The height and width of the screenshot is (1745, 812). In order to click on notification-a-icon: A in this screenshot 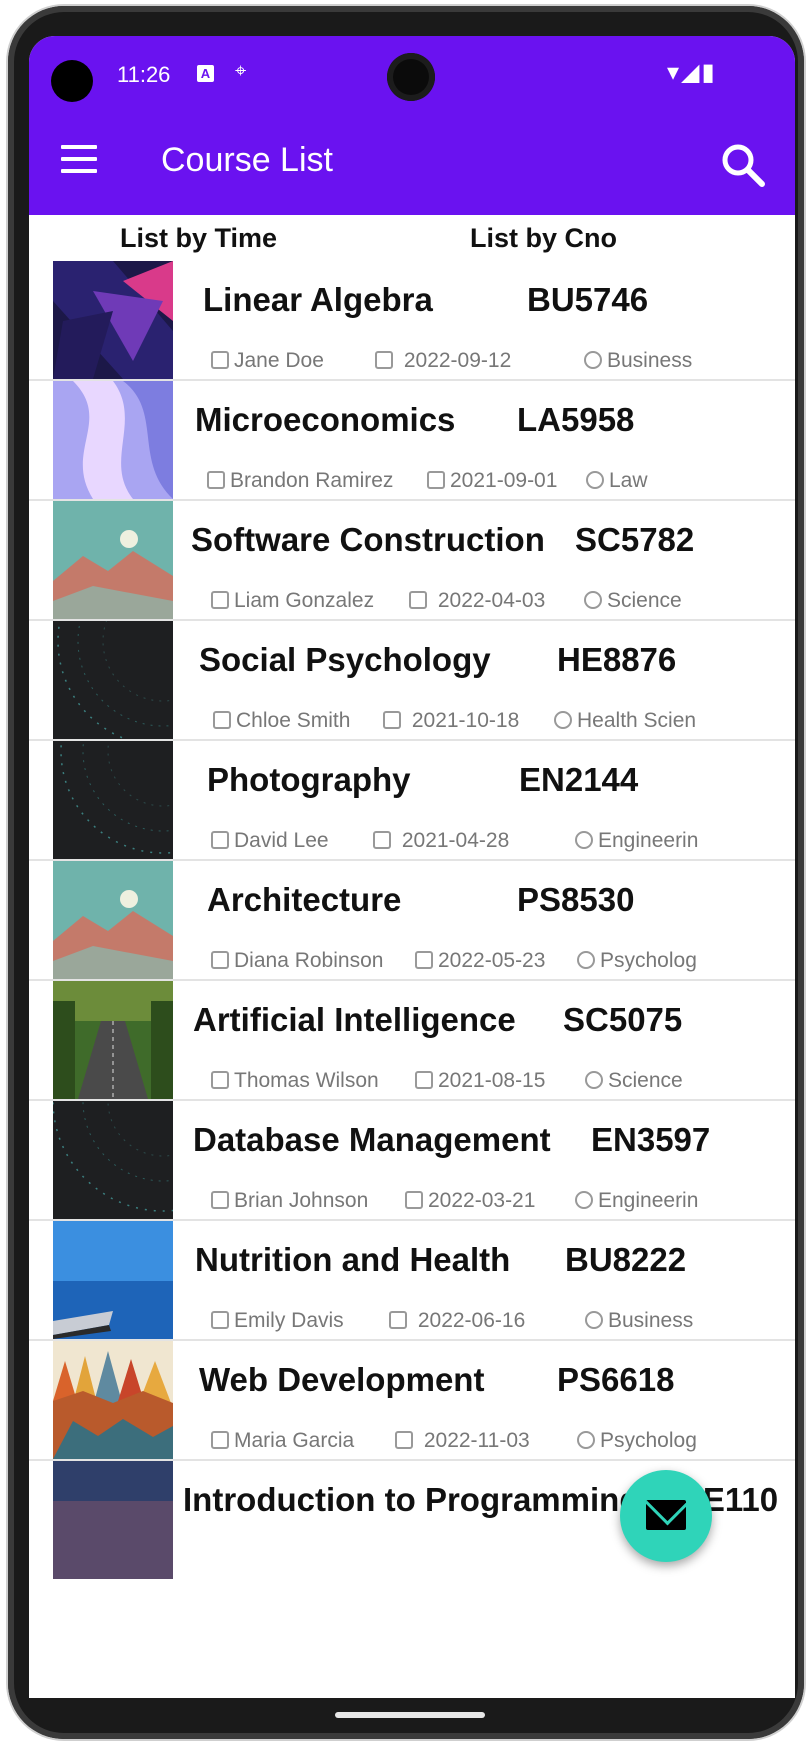, I will do `click(205, 73)`.